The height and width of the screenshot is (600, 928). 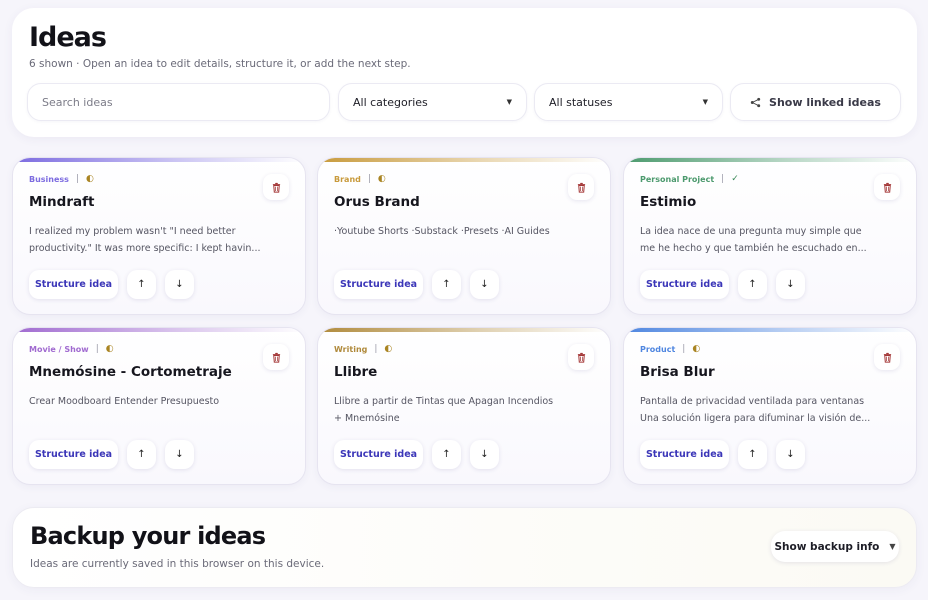 I want to click on idea-meta: Business | ◐, so click(x=61, y=179).